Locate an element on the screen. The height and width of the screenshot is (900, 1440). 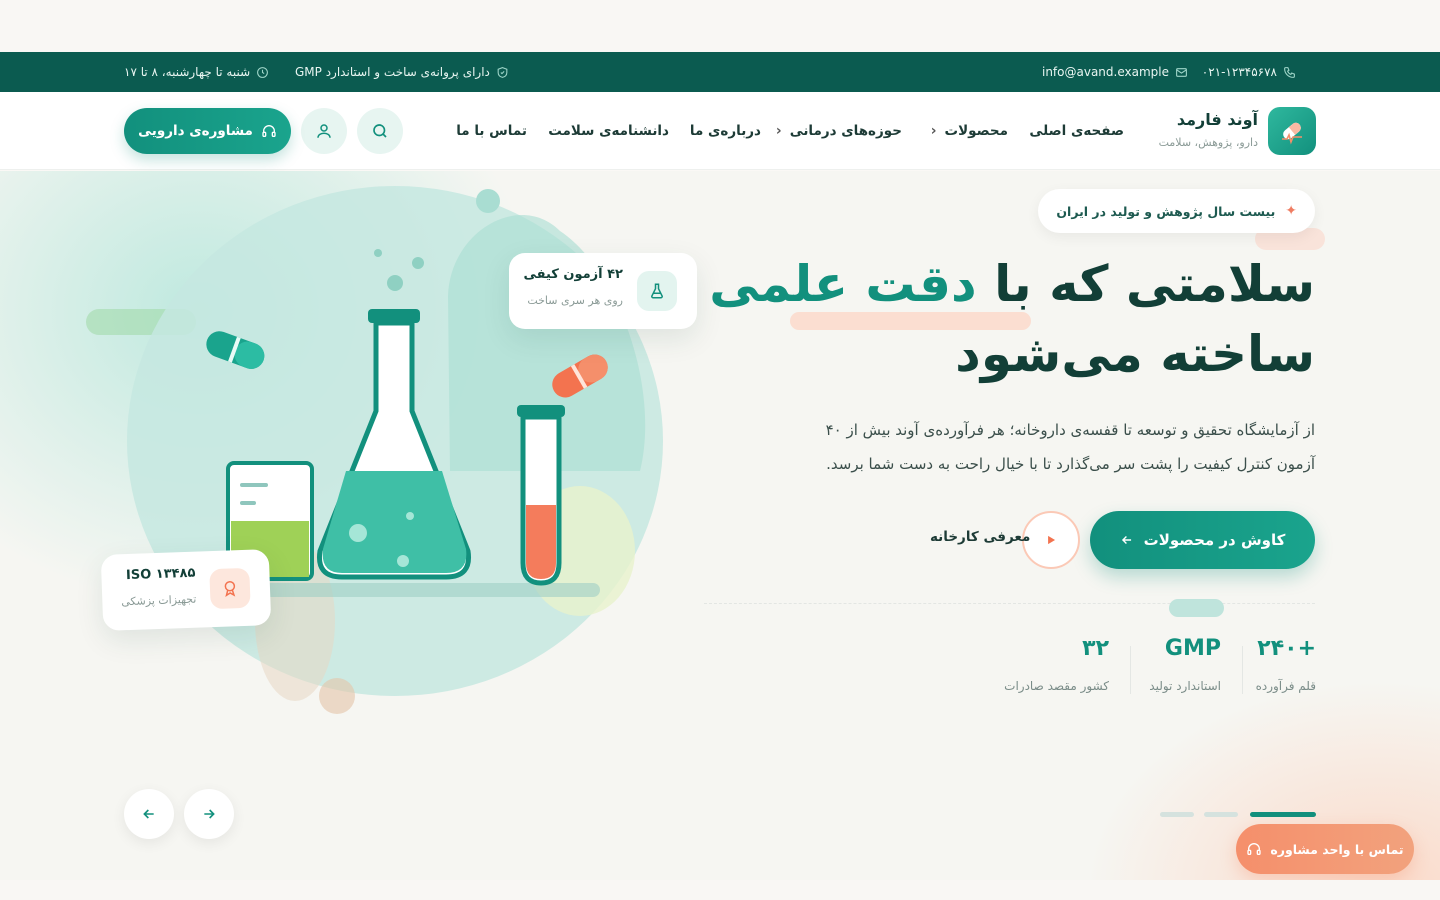
slider-next-button is located at coordinates (209, 814).